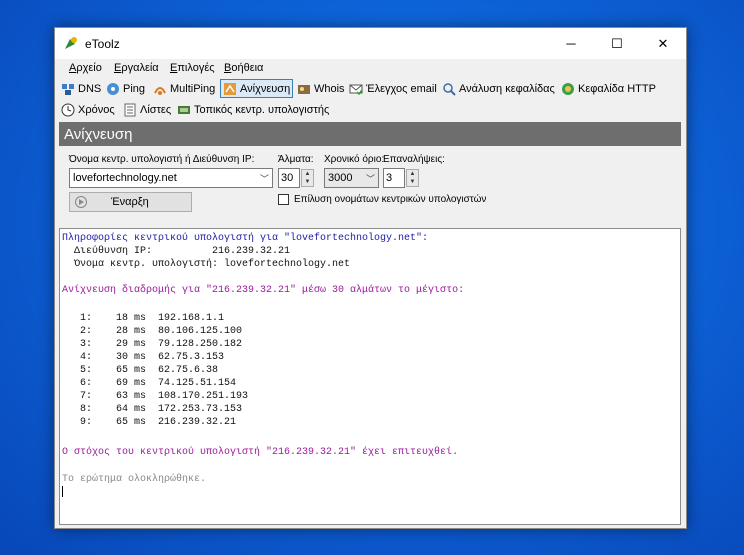  What do you see at coordinates (568, 88) in the screenshot?
I see `http-header-icon` at bounding box center [568, 88].